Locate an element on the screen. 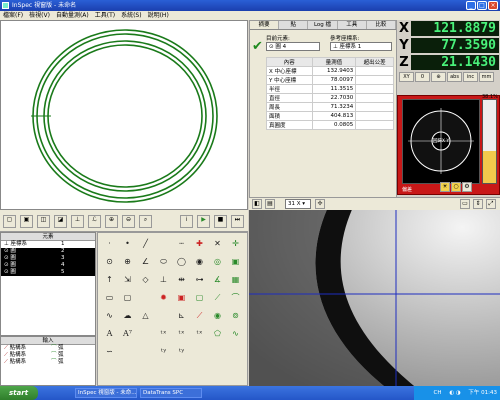 The height and width of the screenshot is (400, 500). offset-tool-icon: ⇲ is located at coordinates (127, 279).